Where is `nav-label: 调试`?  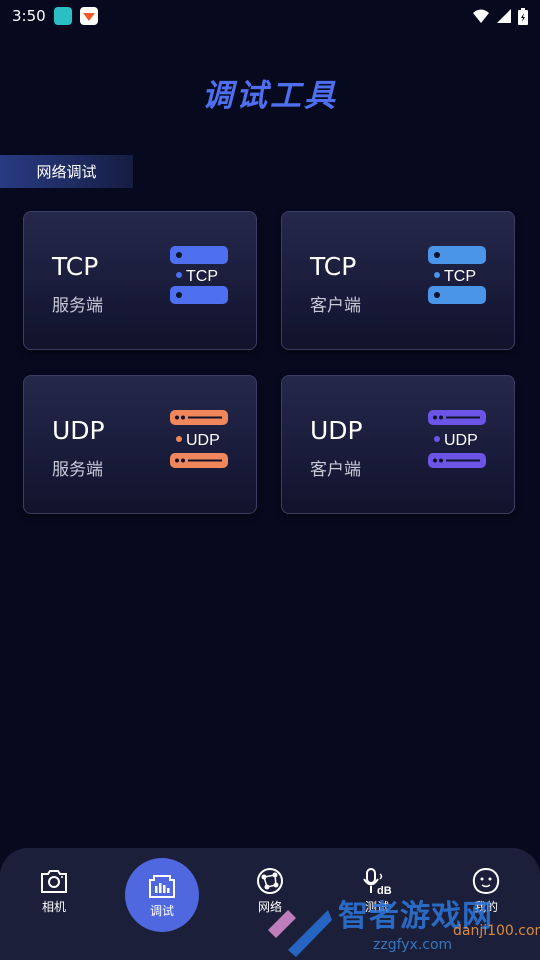 nav-label: 调试 is located at coordinates (161, 911).